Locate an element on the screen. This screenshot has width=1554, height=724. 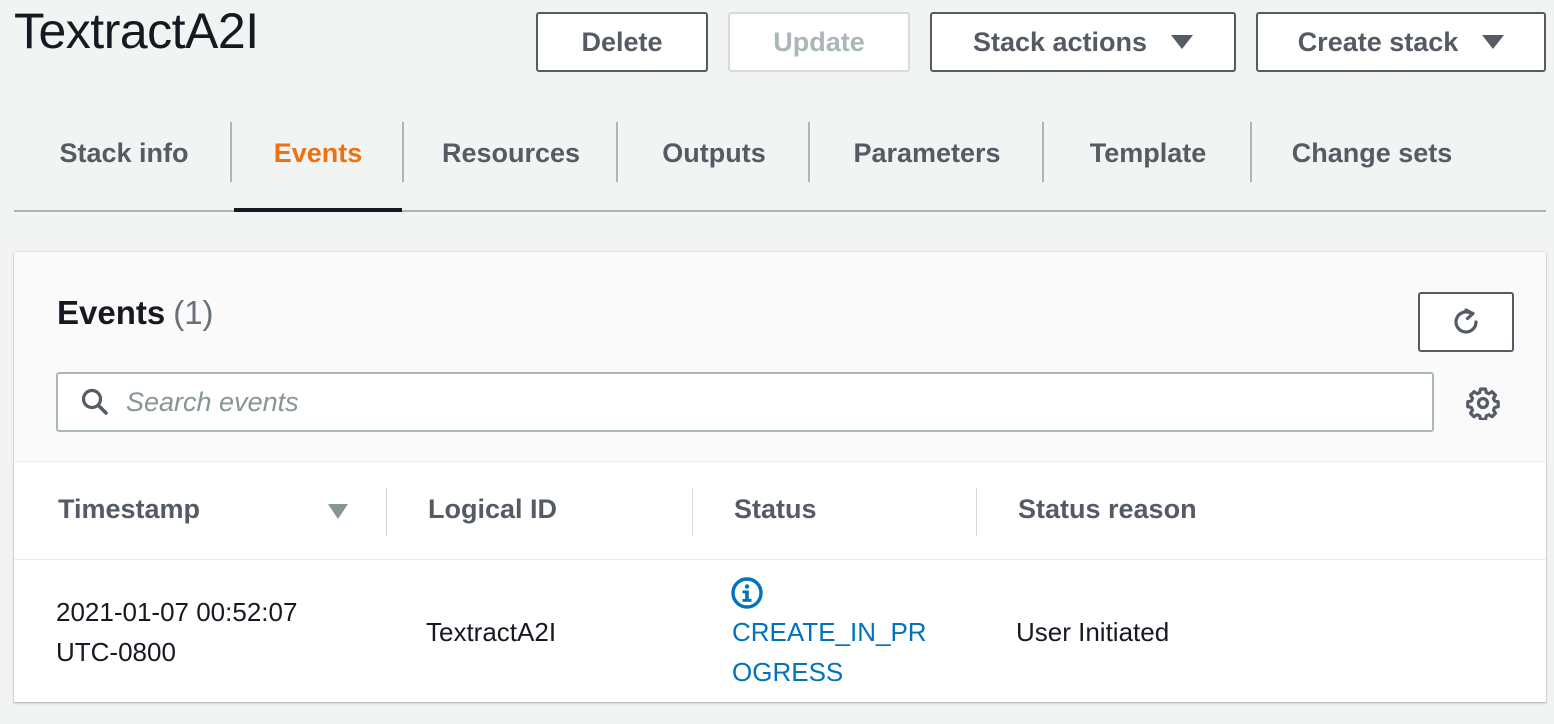
create-stack-button: Create stack is located at coordinates (1401, 42).